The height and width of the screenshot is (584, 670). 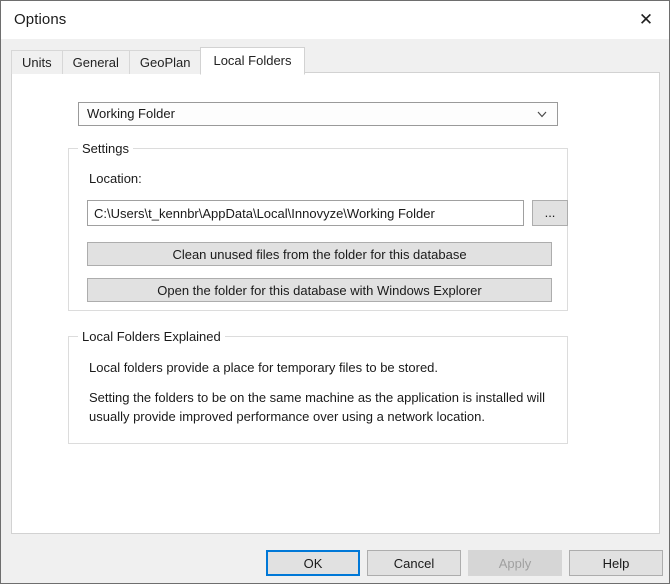 What do you see at coordinates (40, 19) in the screenshot?
I see `window-title: Options` at bounding box center [40, 19].